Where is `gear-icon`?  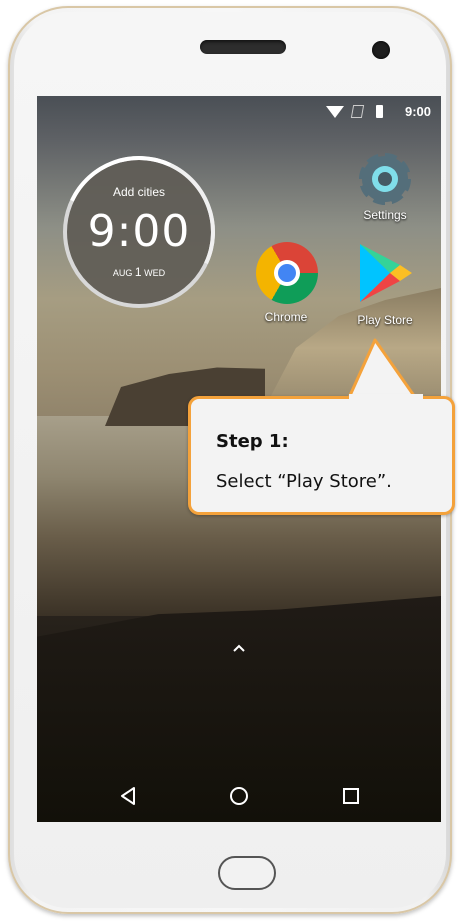
gear-icon is located at coordinates (385, 179).